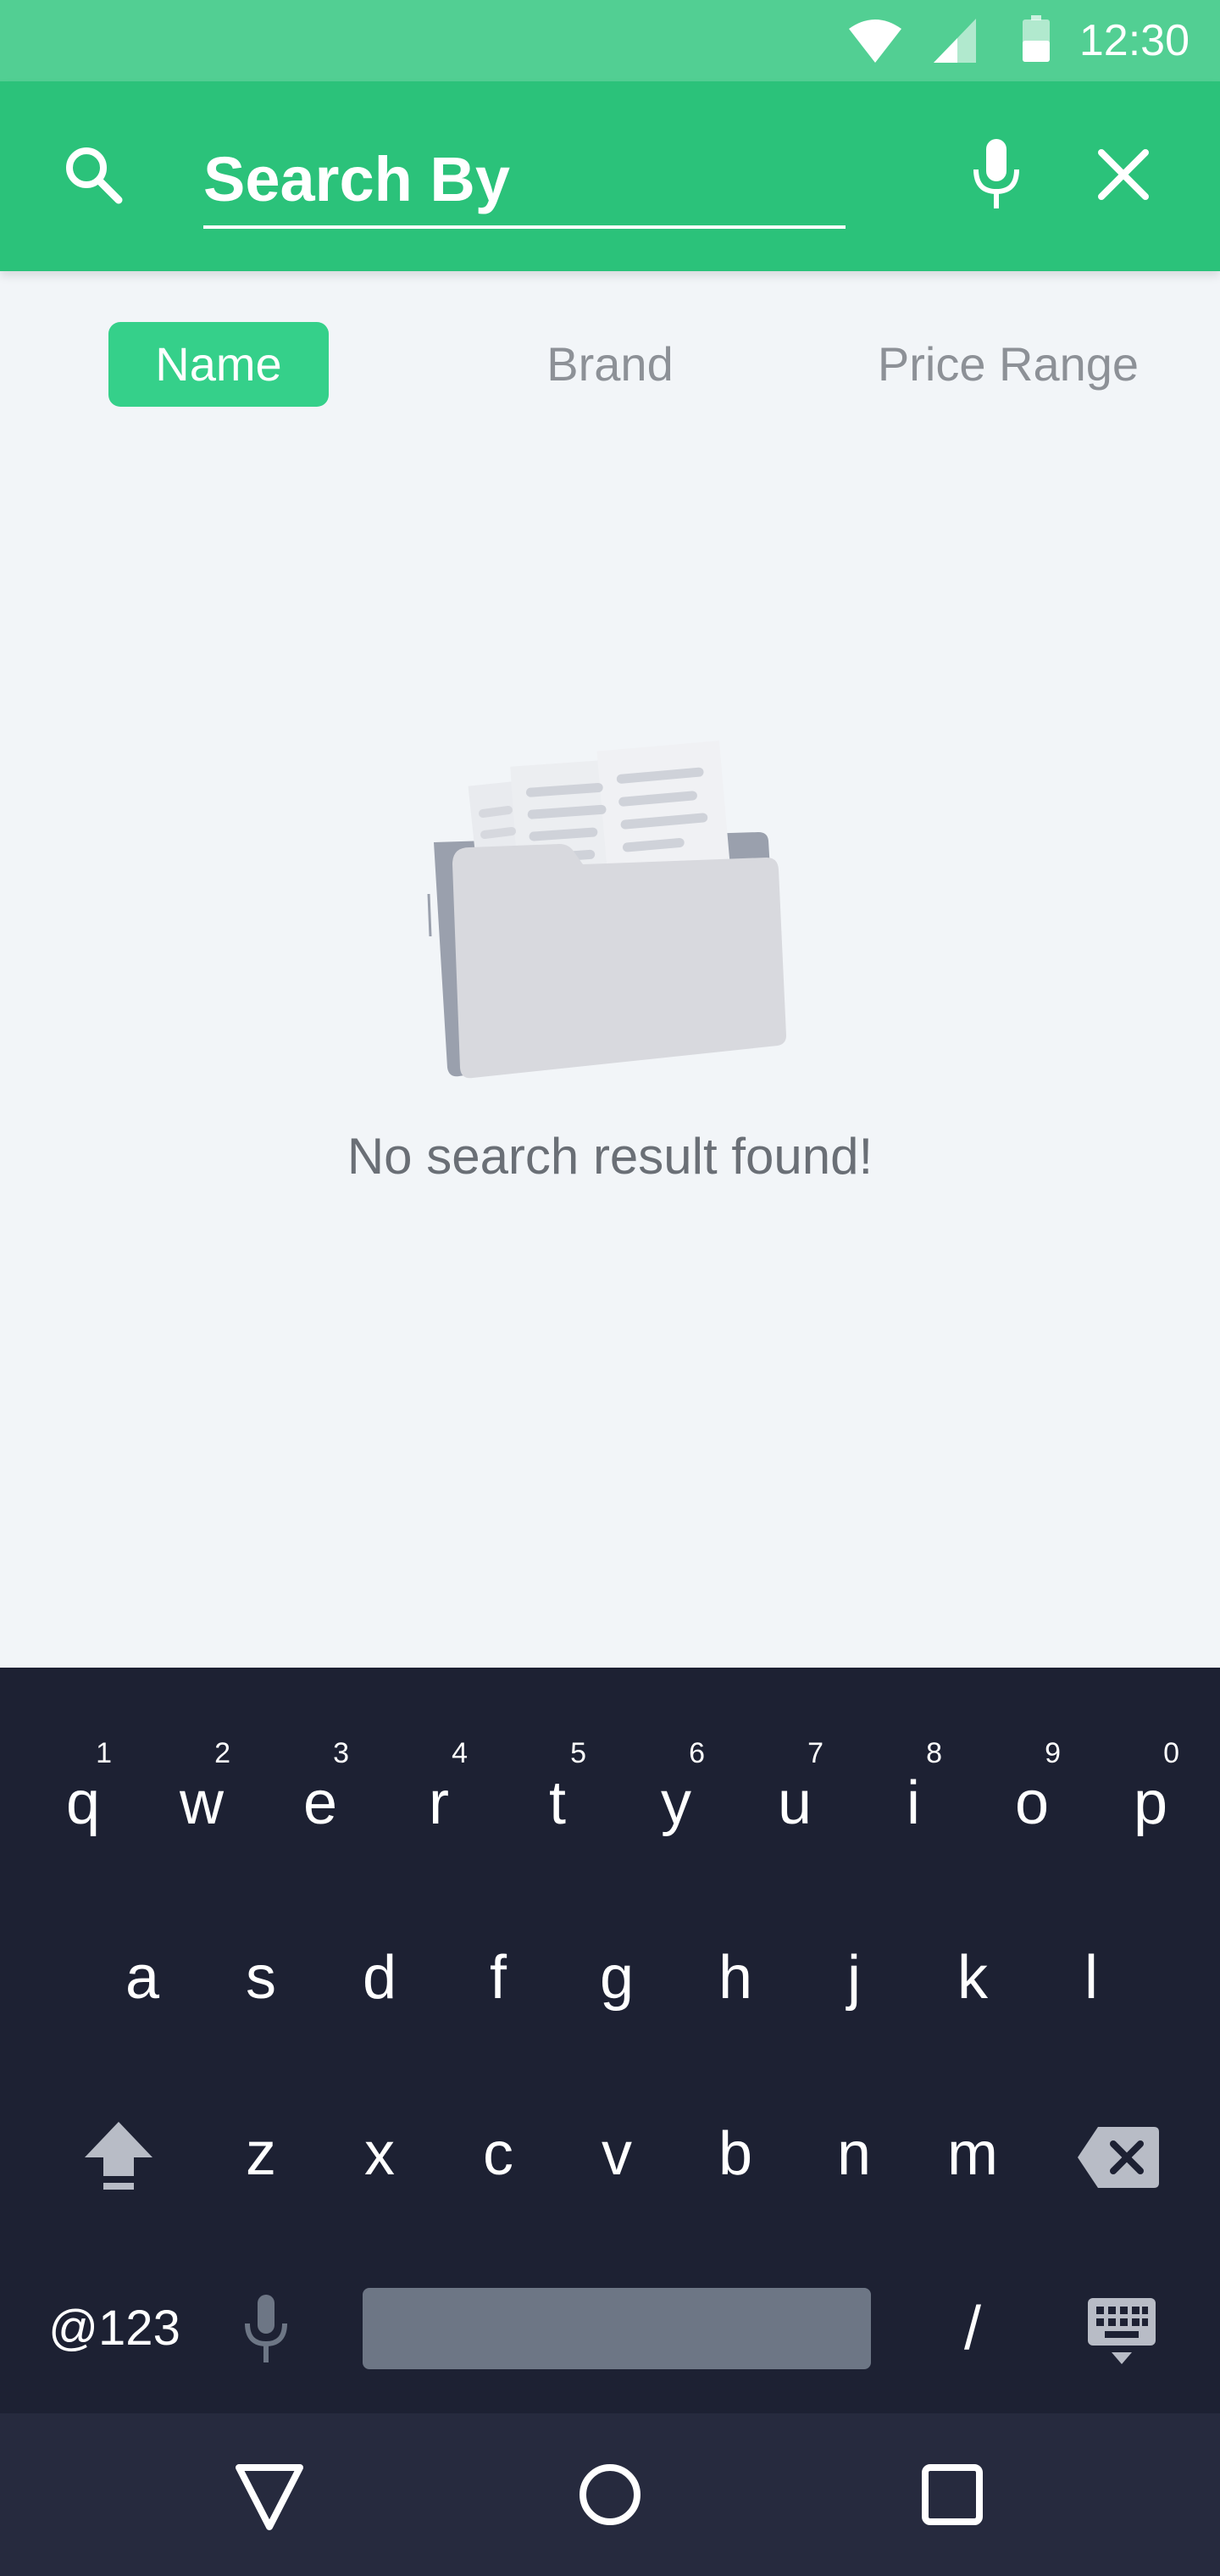 This screenshot has height=2576, width=1220. I want to click on key-j: j, so click(854, 1977).